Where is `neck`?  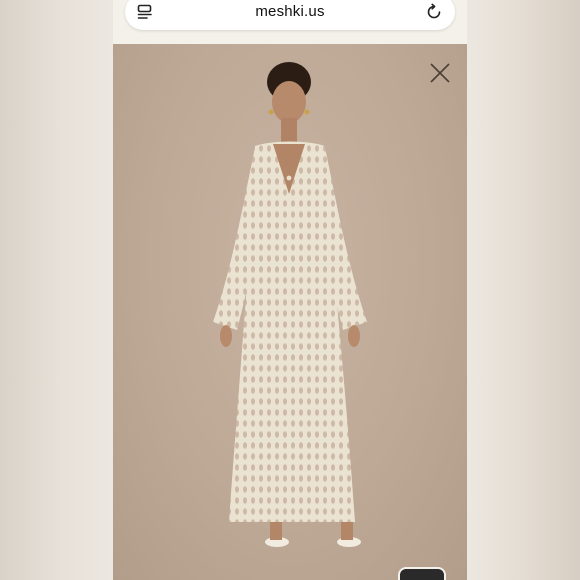 neck is located at coordinates (289, 131).